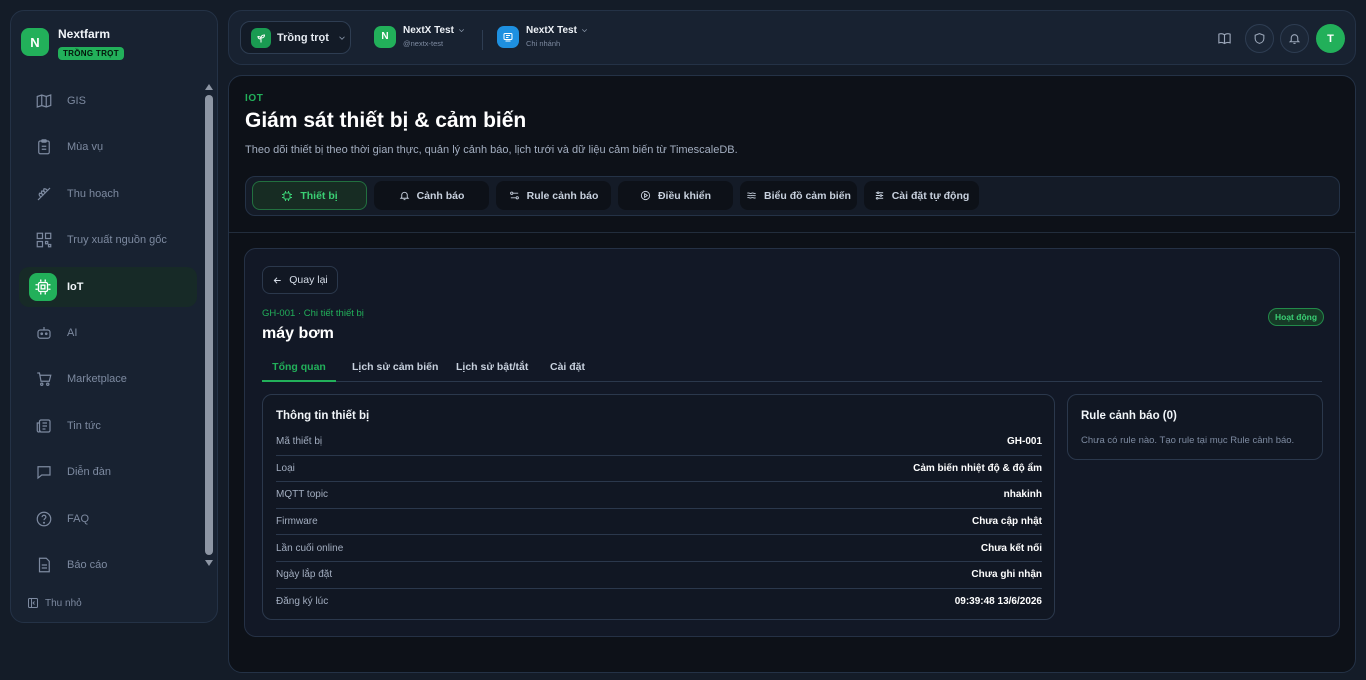 The height and width of the screenshot is (680, 1366). I want to click on info-row: Firmware Chưa cập nhật, so click(659, 522).